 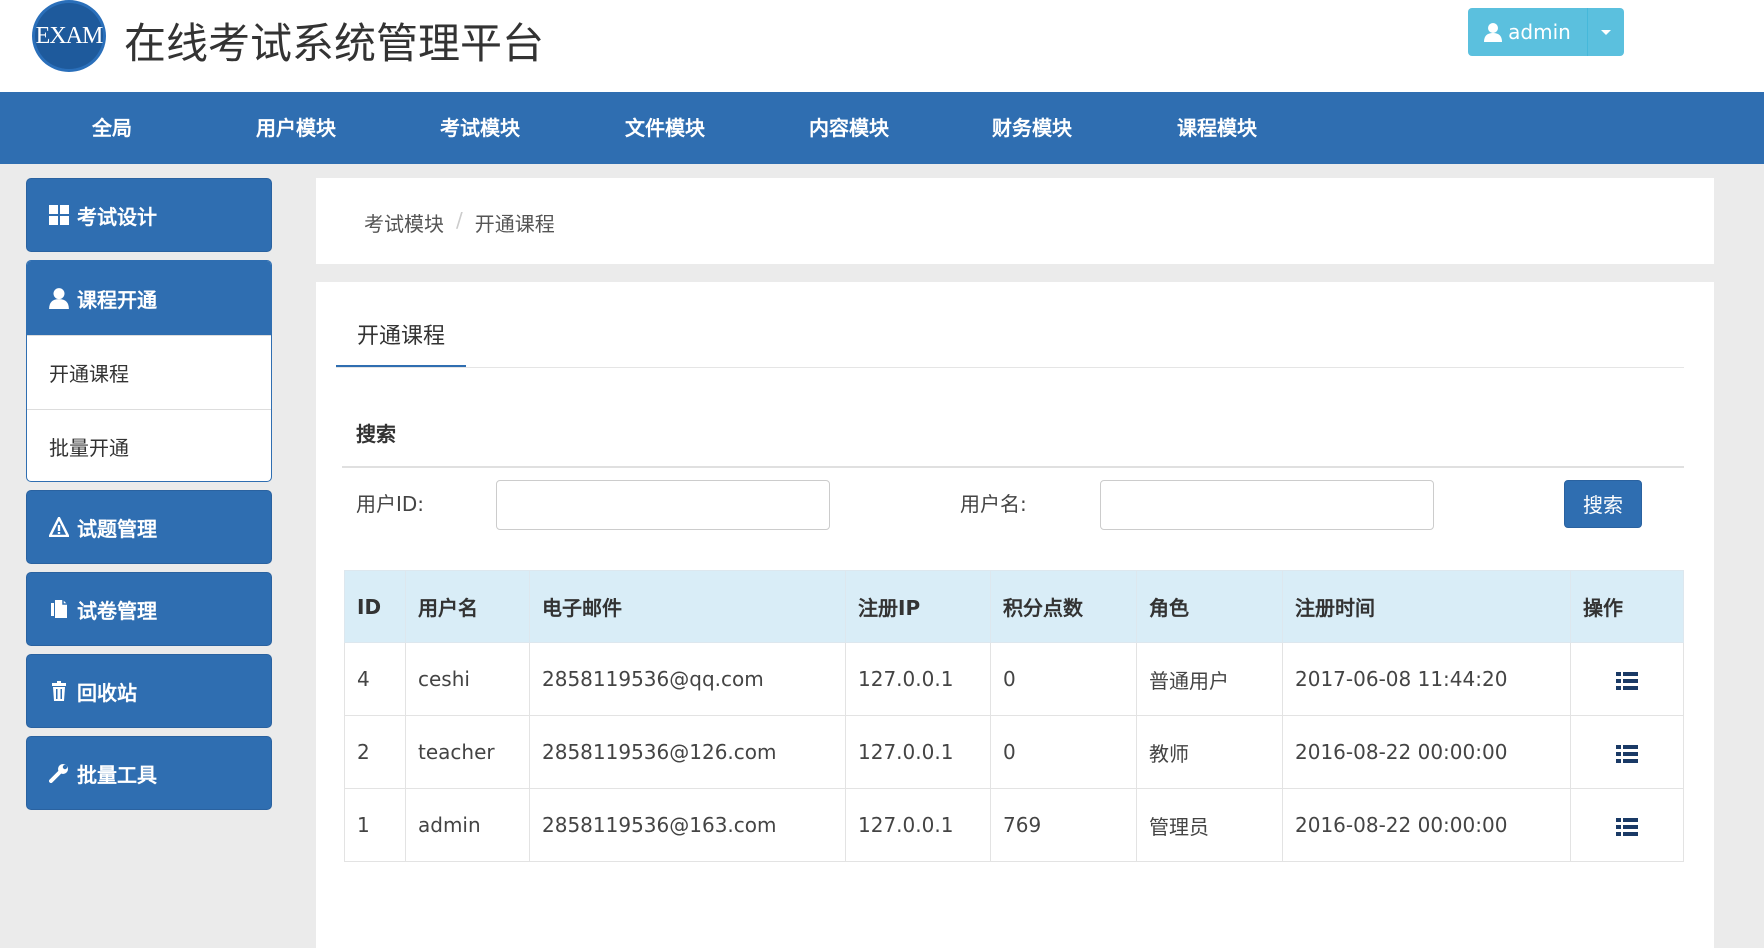 I want to click on nav-item-users: 用户模块, so click(x=296, y=128).